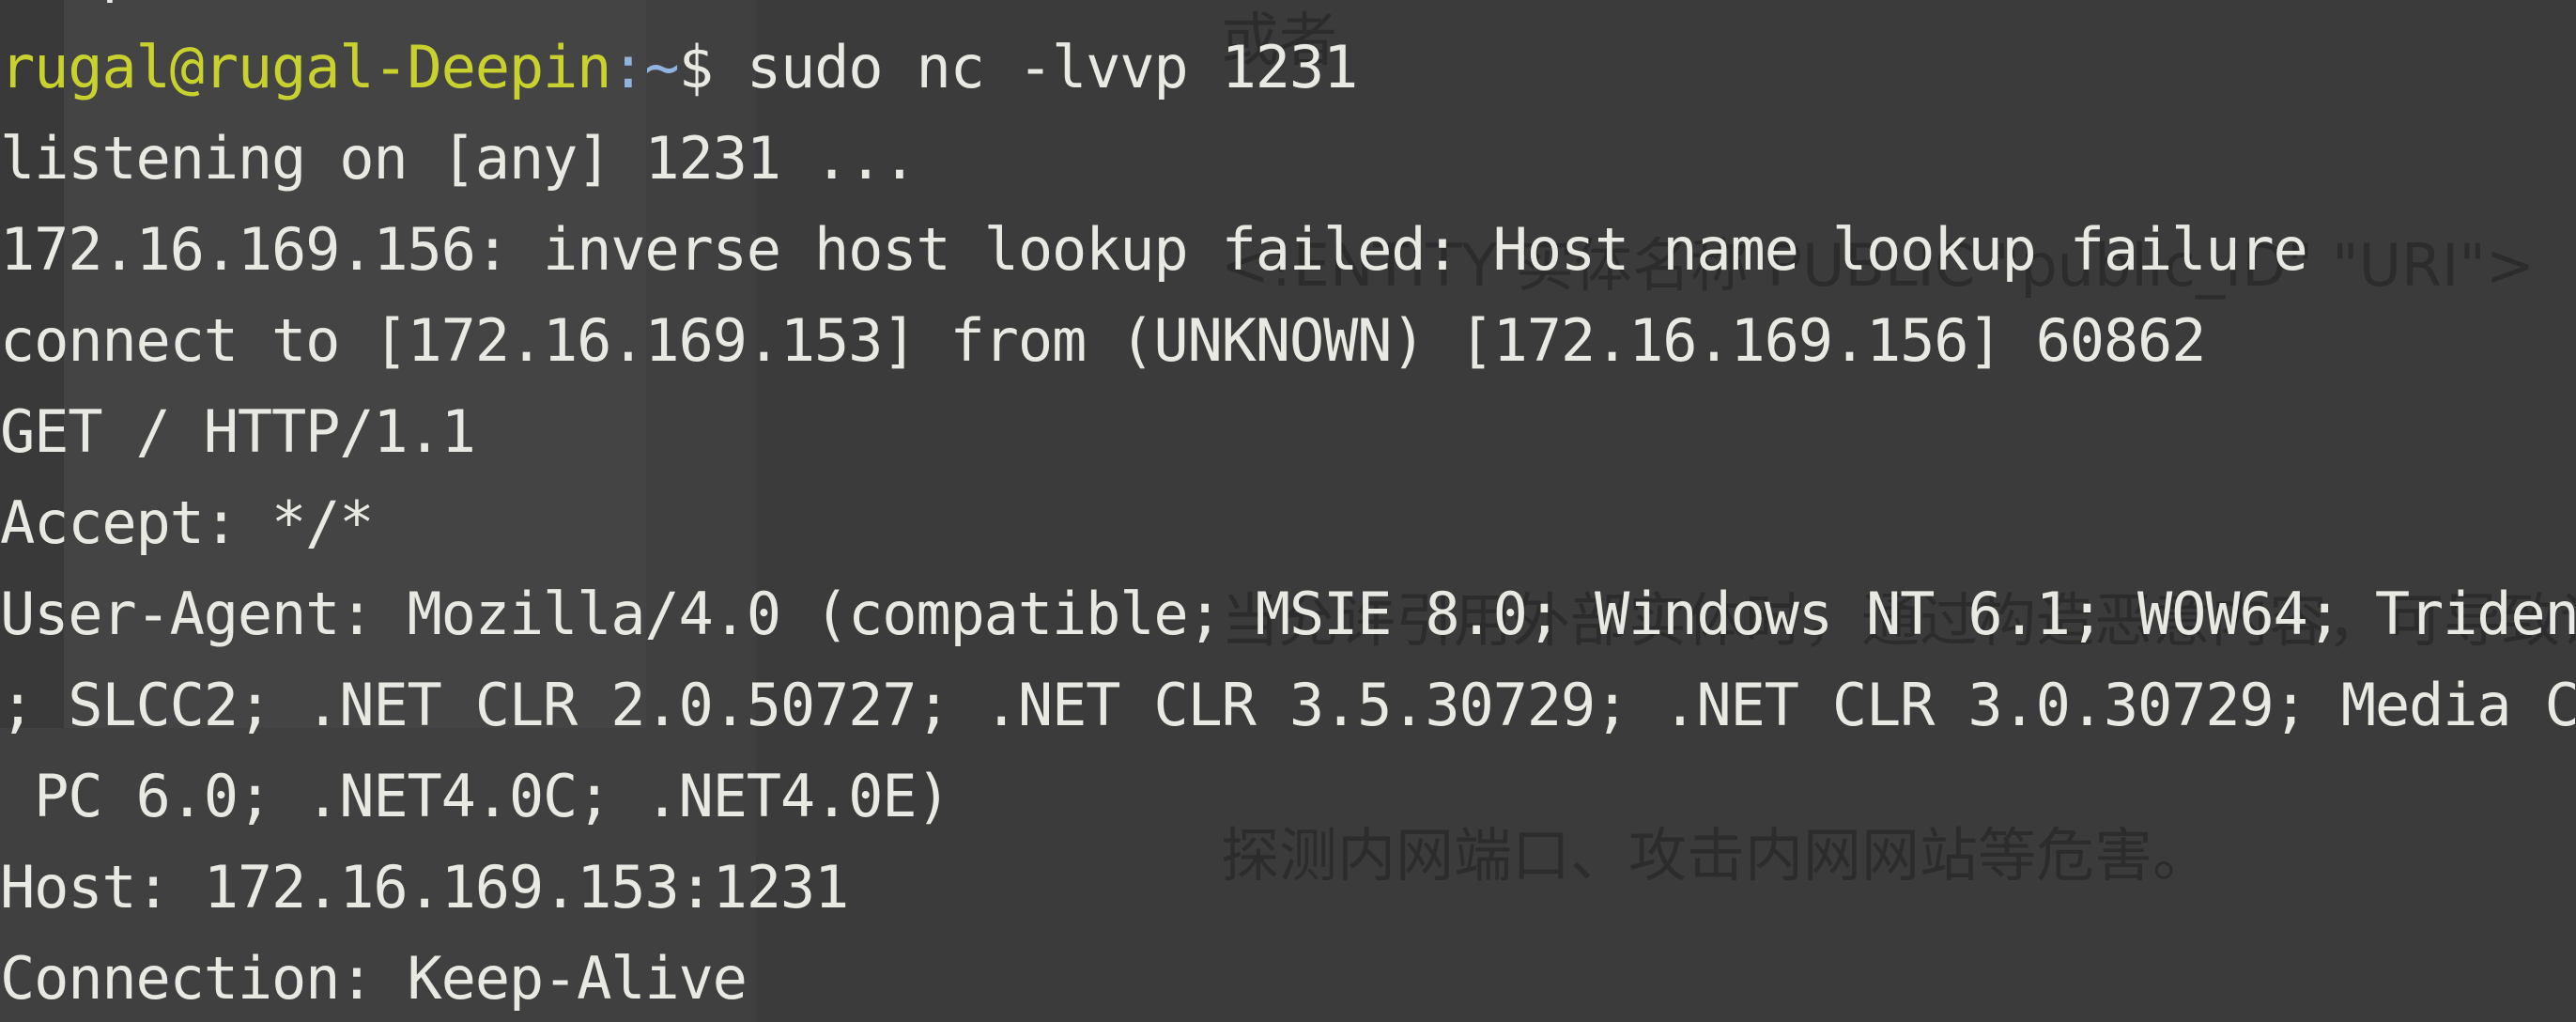 The width and height of the screenshot is (2576, 1022). I want to click on prompt-command: sudo nc -lvvp 1231, so click(1052, 67).